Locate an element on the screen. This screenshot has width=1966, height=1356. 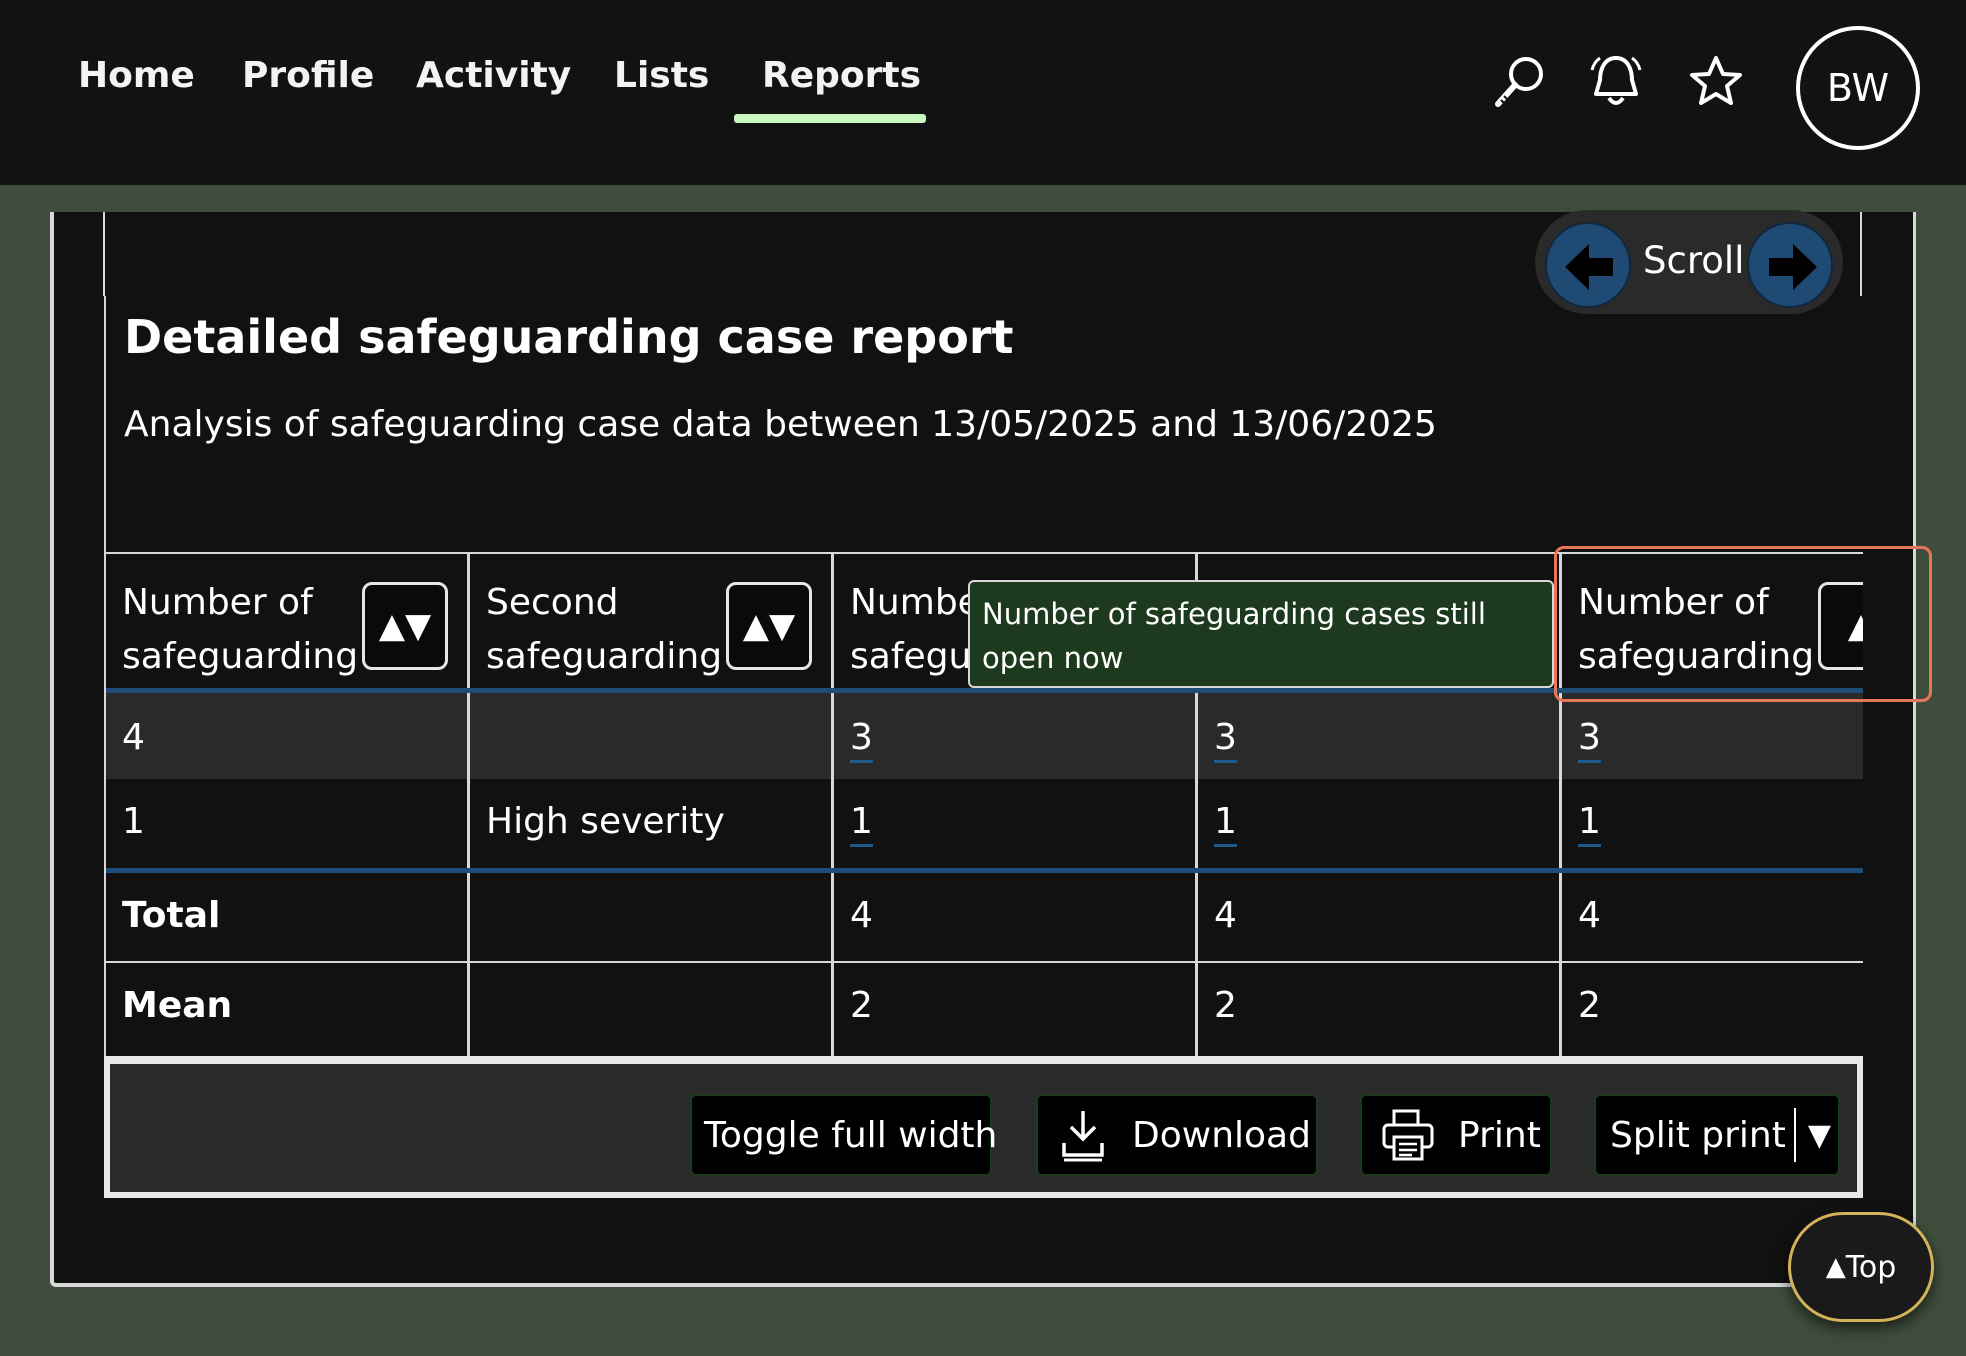
user-avatar: BW is located at coordinates (1858, 88).